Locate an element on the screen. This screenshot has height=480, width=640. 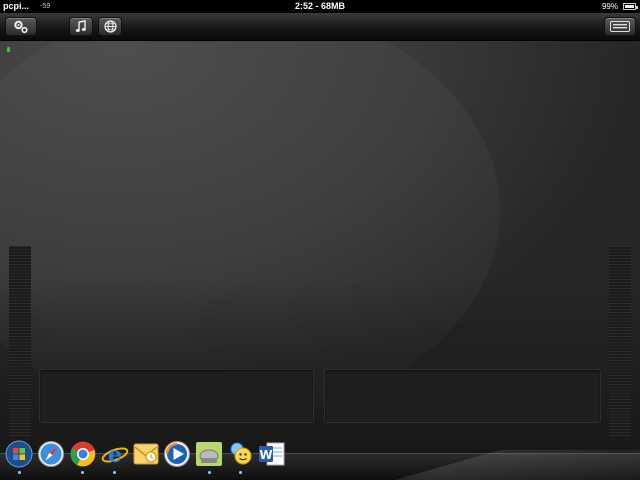
right-mouse-button is located at coordinates (462, 396).